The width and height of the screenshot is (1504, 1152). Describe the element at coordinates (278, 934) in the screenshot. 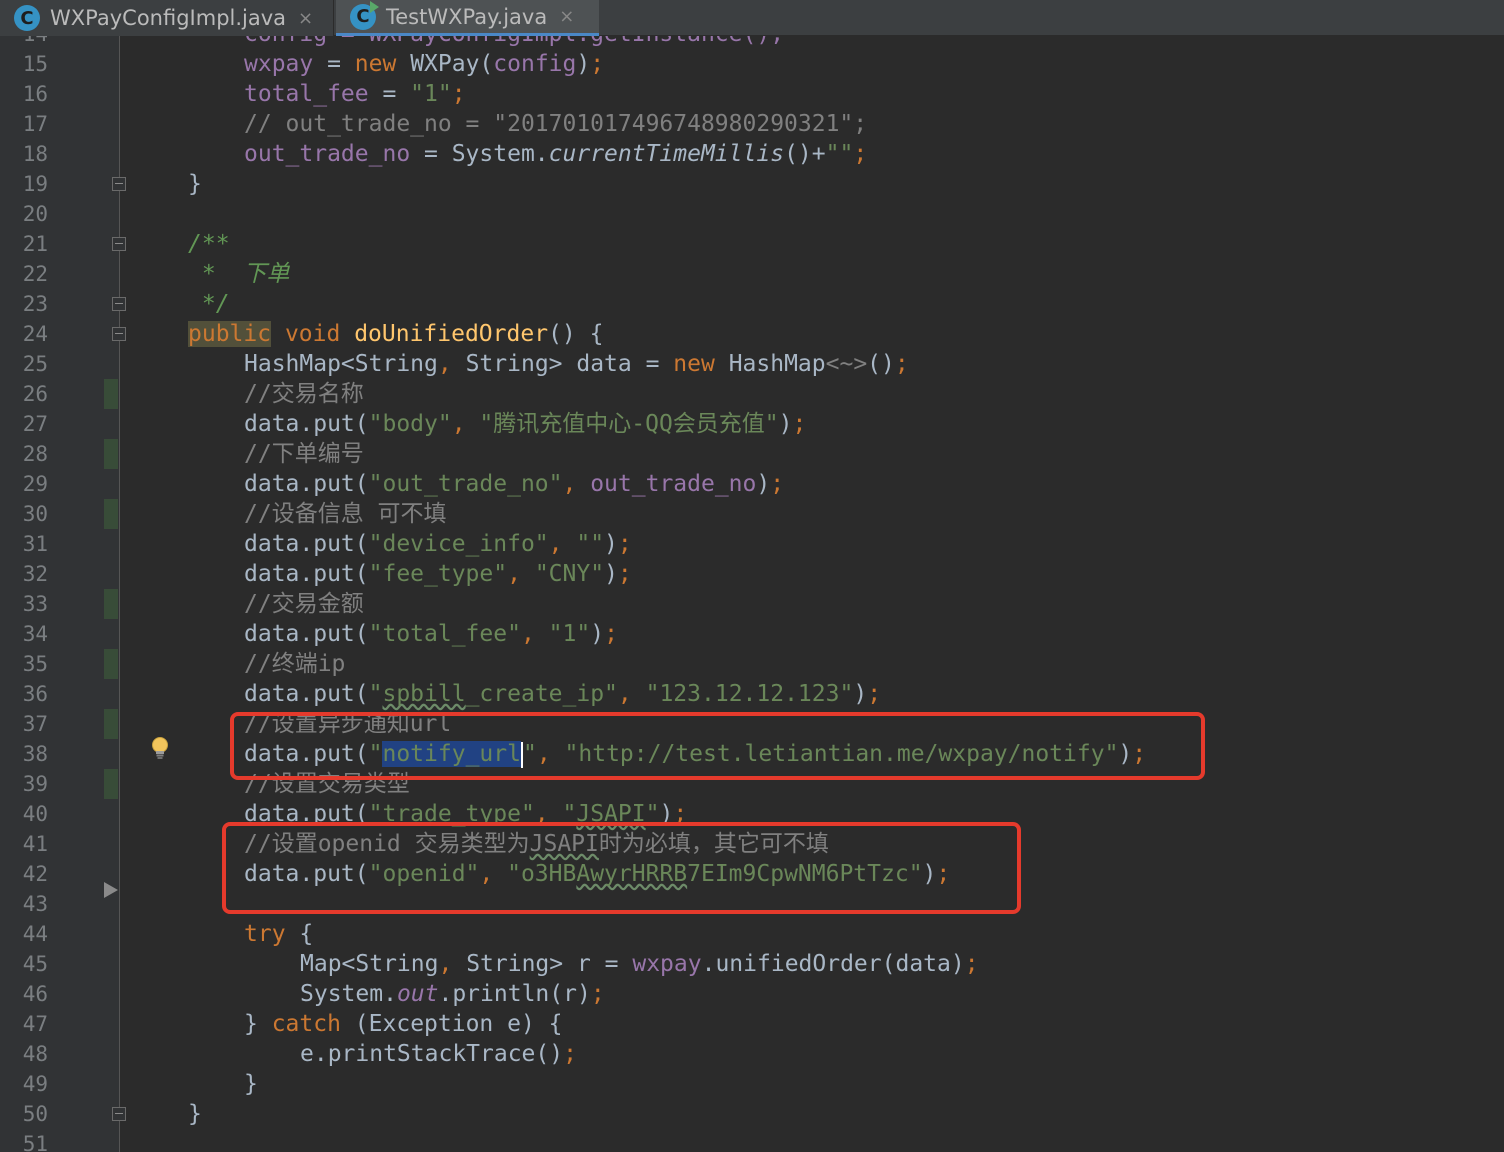

I see `code-text: try {` at that location.